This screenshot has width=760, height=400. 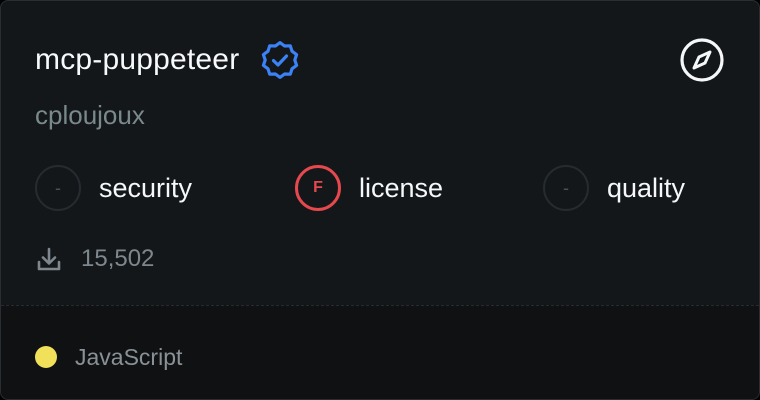 What do you see at coordinates (90, 115) in the screenshot?
I see `author-name: cploujoux` at bounding box center [90, 115].